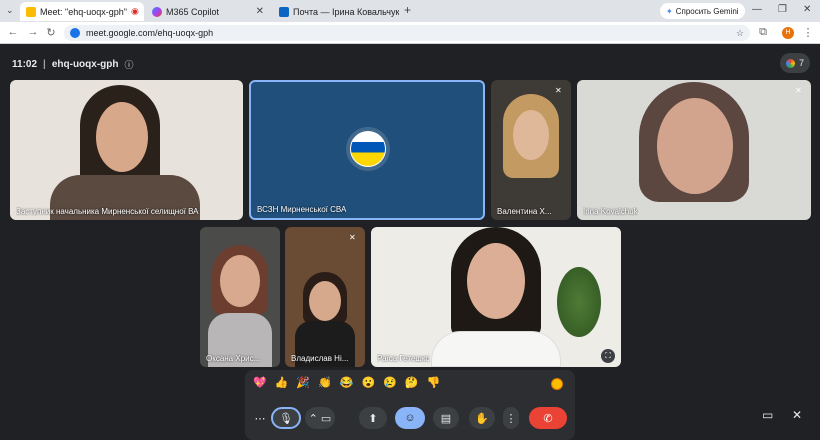  I want to click on recording-icon: ◉, so click(134, 11).